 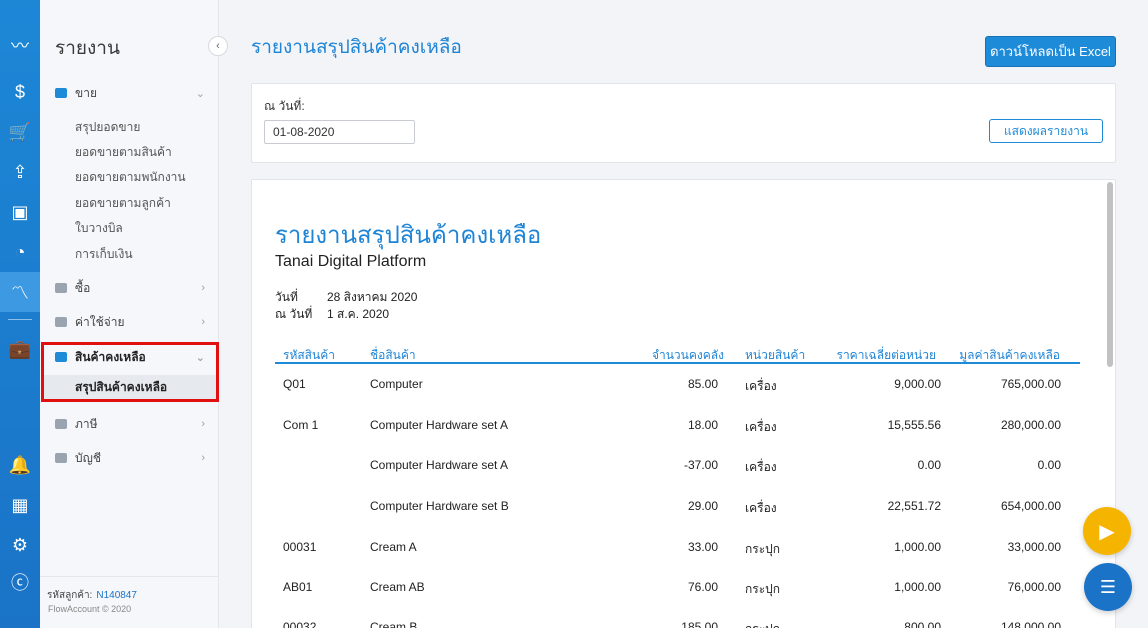 I want to click on cell-code: Com 1, so click(x=301, y=425).